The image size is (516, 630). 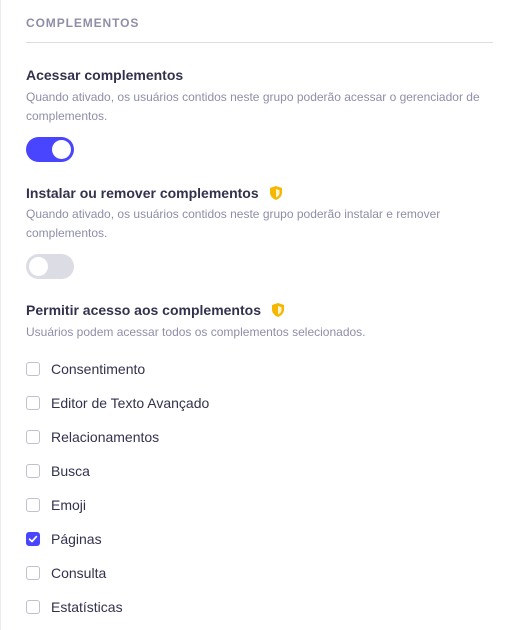 I want to click on checkbox-option-consentimento: Consentimento, so click(x=117, y=369).